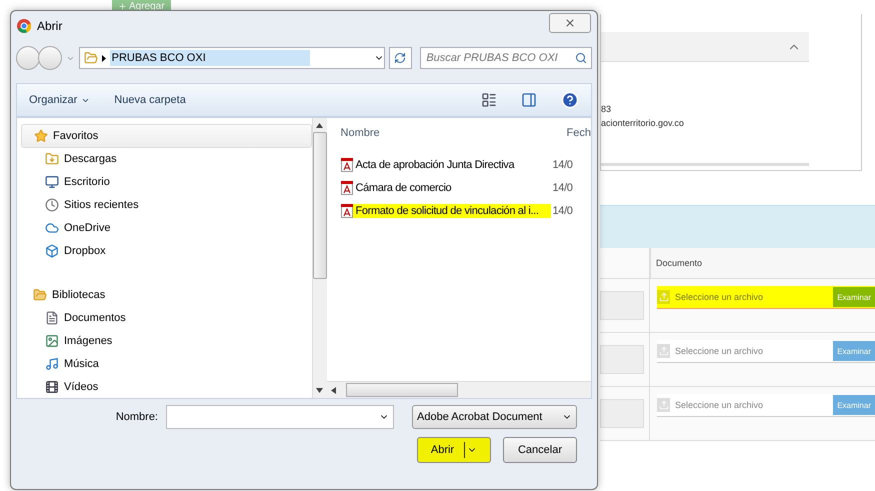 This screenshot has width=875, height=491. What do you see at coordinates (52, 341) in the screenshot?
I see `image-icon` at bounding box center [52, 341].